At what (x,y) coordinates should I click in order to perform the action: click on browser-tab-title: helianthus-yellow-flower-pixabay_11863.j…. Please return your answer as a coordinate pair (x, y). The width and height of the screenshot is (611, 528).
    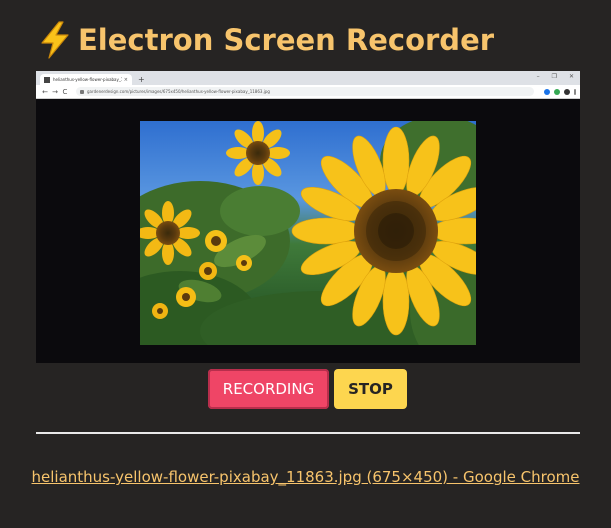
    Looking at the image, I should click on (87, 79).